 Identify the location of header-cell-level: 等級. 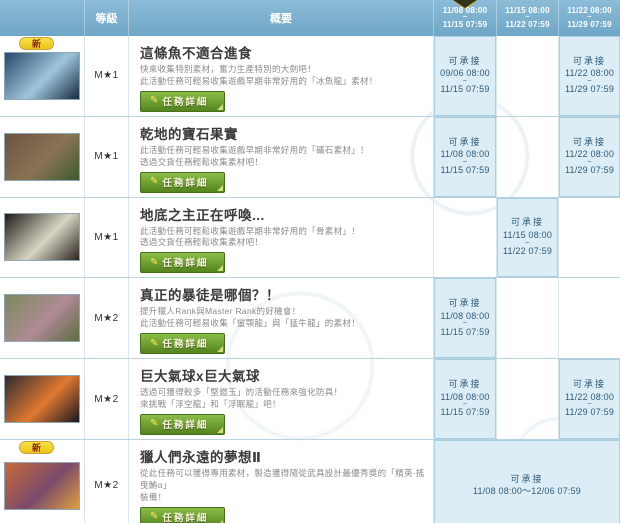
(106, 18).